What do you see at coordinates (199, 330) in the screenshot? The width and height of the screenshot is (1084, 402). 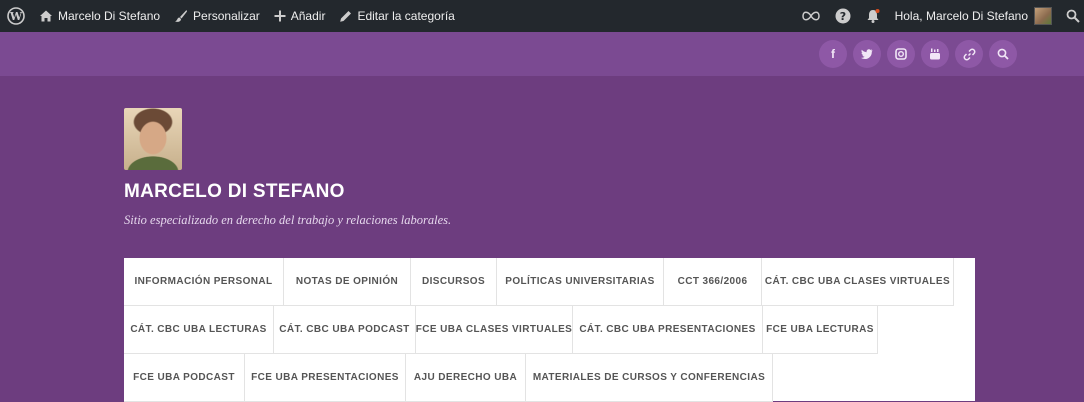 I see `nav-item-cat-cbc-lecturas: CÁT. CBC UBA LECTURAS` at bounding box center [199, 330].